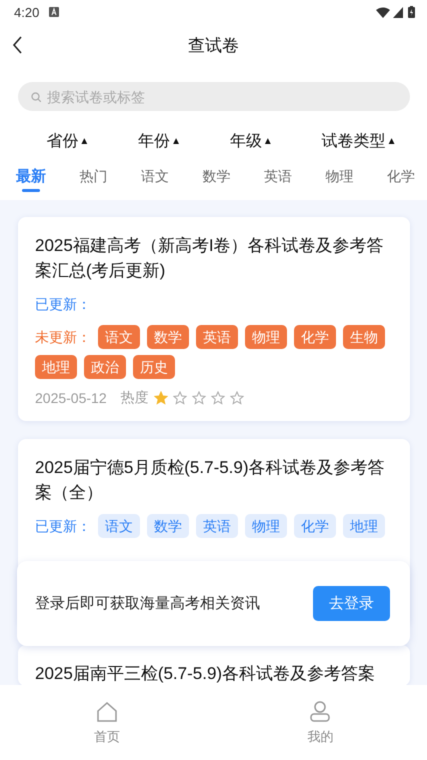 This screenshot has height=760, width=427. What do you see at coordinates (105, 367) in the screenshot?
I see `subject-tag: 政治` at bounding box center [105, 367].